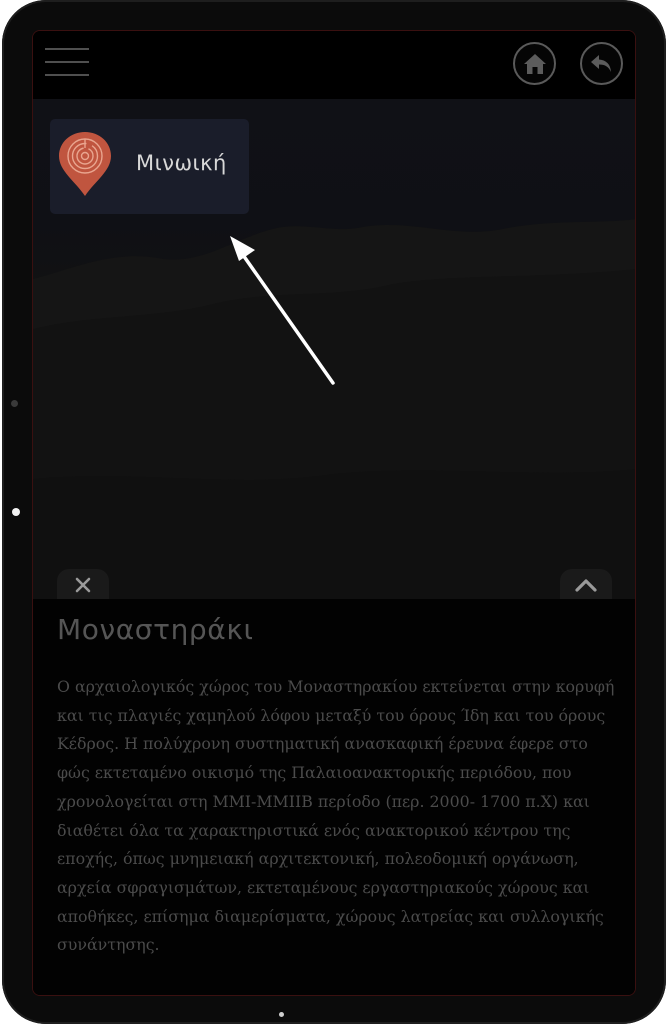 The width and height of the screenshot is (668, 1024). I want to click on hamburger-menu-icon, so click(67, 62).